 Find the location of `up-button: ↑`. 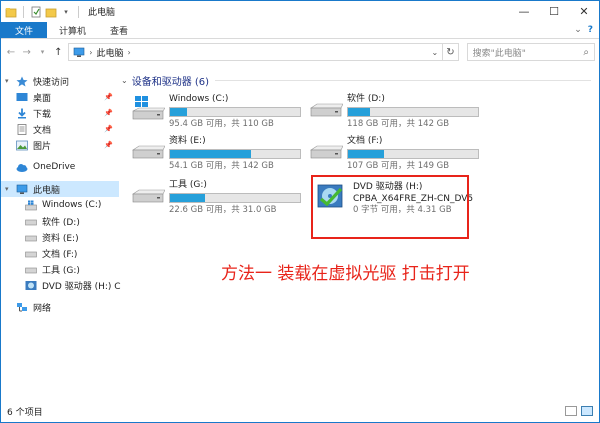

up-button: ↑ is located at coordinates (58, 52).